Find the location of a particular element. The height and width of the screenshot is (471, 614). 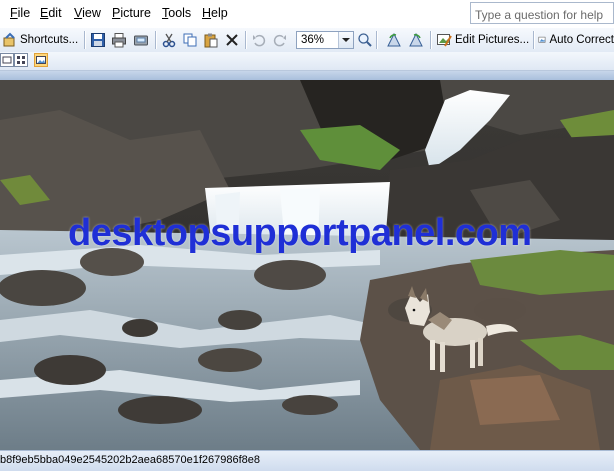

save-icon is located at coordinates (98, 40).